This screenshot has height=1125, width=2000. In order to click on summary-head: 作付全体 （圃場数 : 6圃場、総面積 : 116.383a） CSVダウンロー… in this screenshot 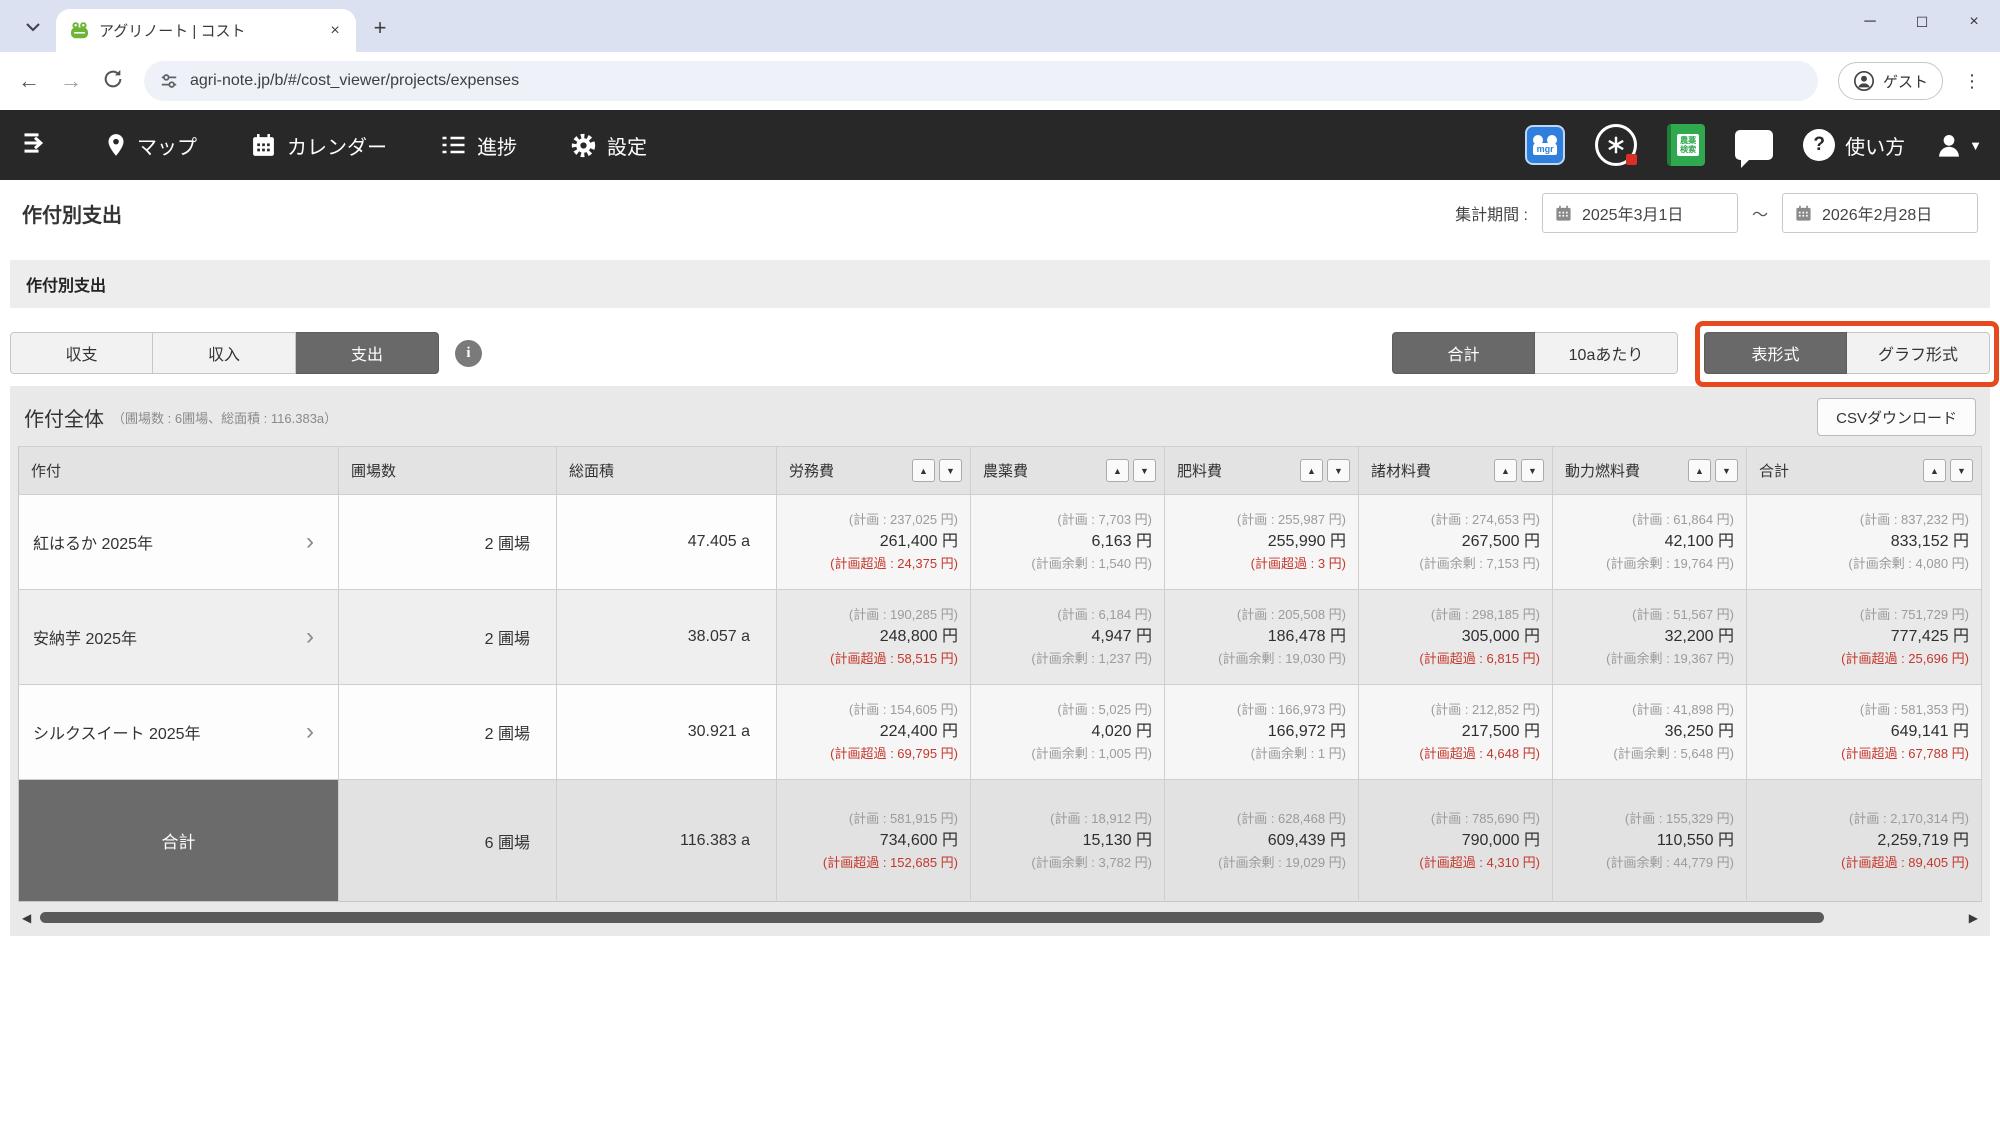, I will do `click(1000, 416)`.